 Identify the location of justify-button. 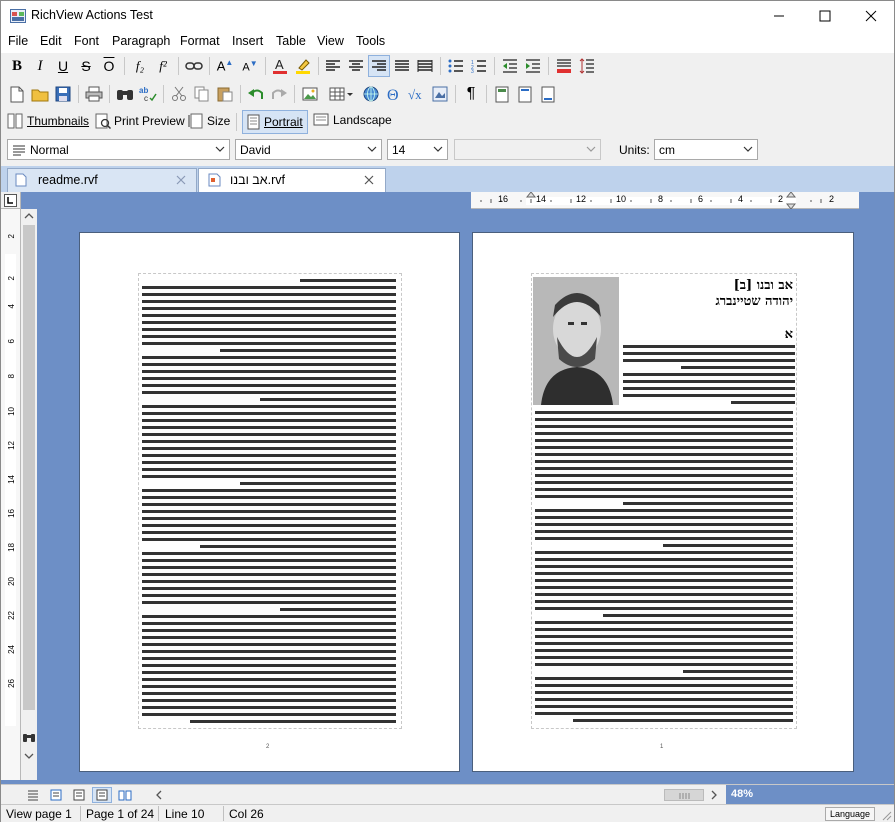
(402, 66).